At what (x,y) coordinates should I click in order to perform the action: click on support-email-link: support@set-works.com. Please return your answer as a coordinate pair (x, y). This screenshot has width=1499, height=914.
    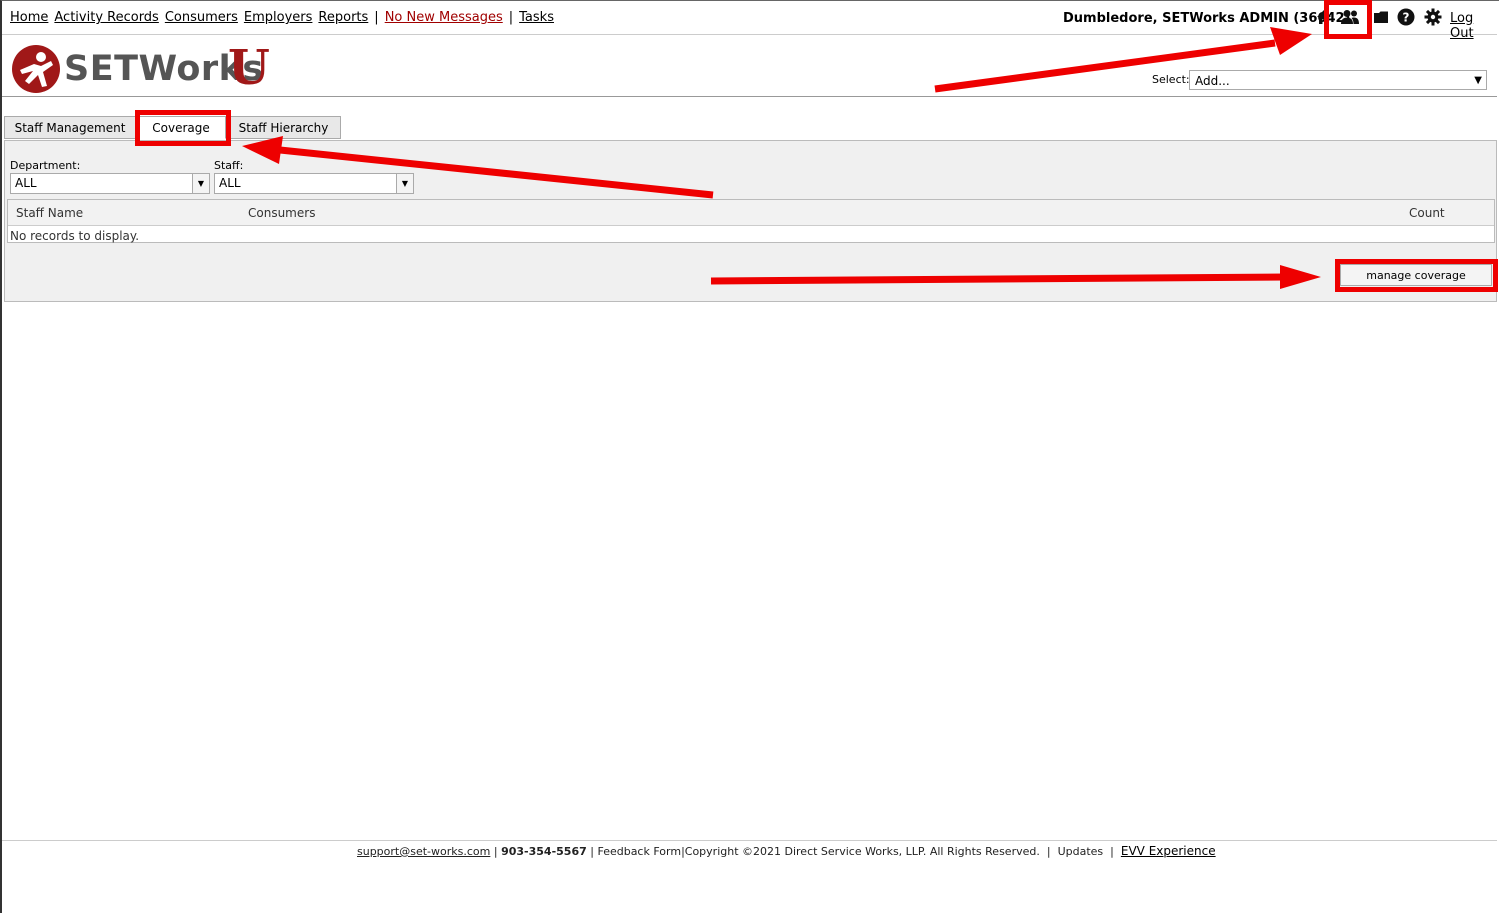
    Looking at the image, I should click on (423, 851).